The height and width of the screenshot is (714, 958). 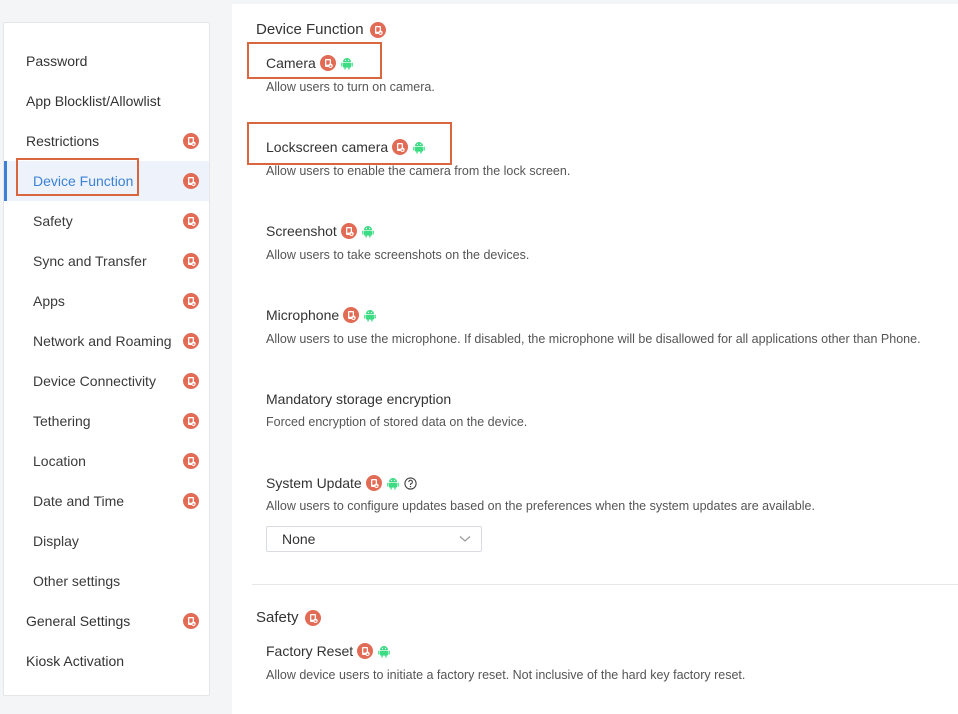 What do you see at coordinates (321, 315) in the screenshot?
I see `setting-title-microphone: Microphone` at bounding box center [321, 315].